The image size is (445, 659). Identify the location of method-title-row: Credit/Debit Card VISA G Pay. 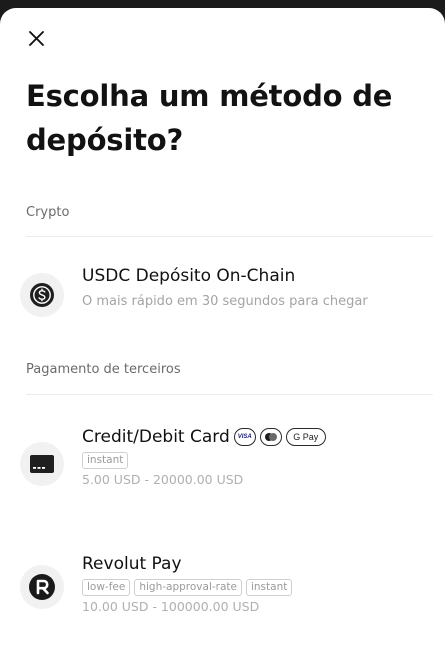
(257, 437).